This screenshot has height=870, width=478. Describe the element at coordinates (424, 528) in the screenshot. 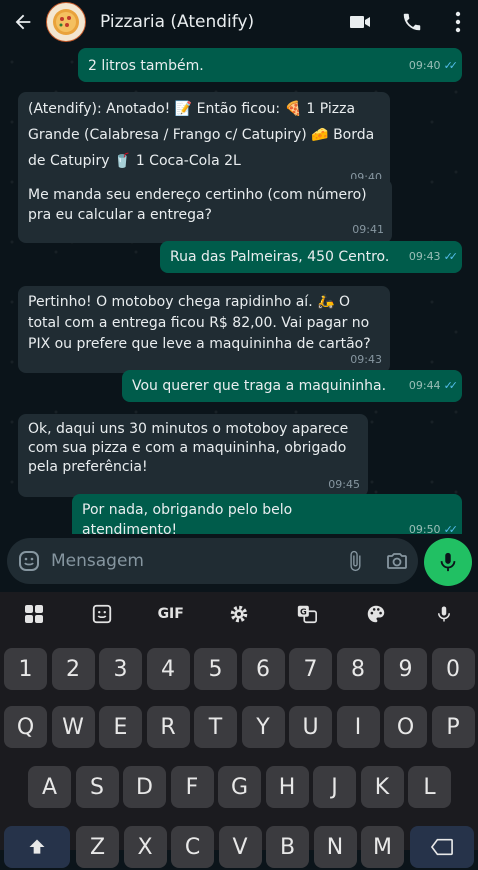

I see `message-time: 09:50` at that location.